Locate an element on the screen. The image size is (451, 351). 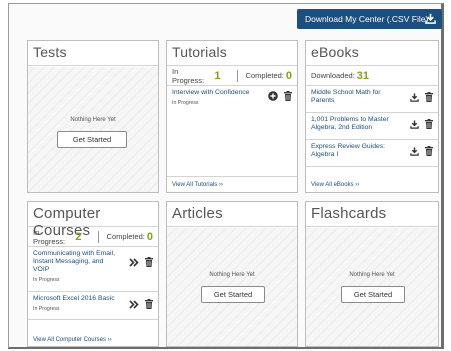
tests-empty-area: Nothing Here Yet Get Started is located at coordinates (93, 129).